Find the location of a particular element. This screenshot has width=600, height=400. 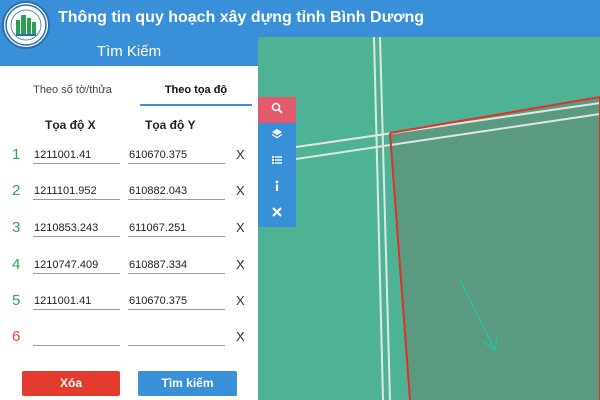

search-tabs: Theo số tờ/thửa Theo tọa độ is located at coordinates (129, 94).